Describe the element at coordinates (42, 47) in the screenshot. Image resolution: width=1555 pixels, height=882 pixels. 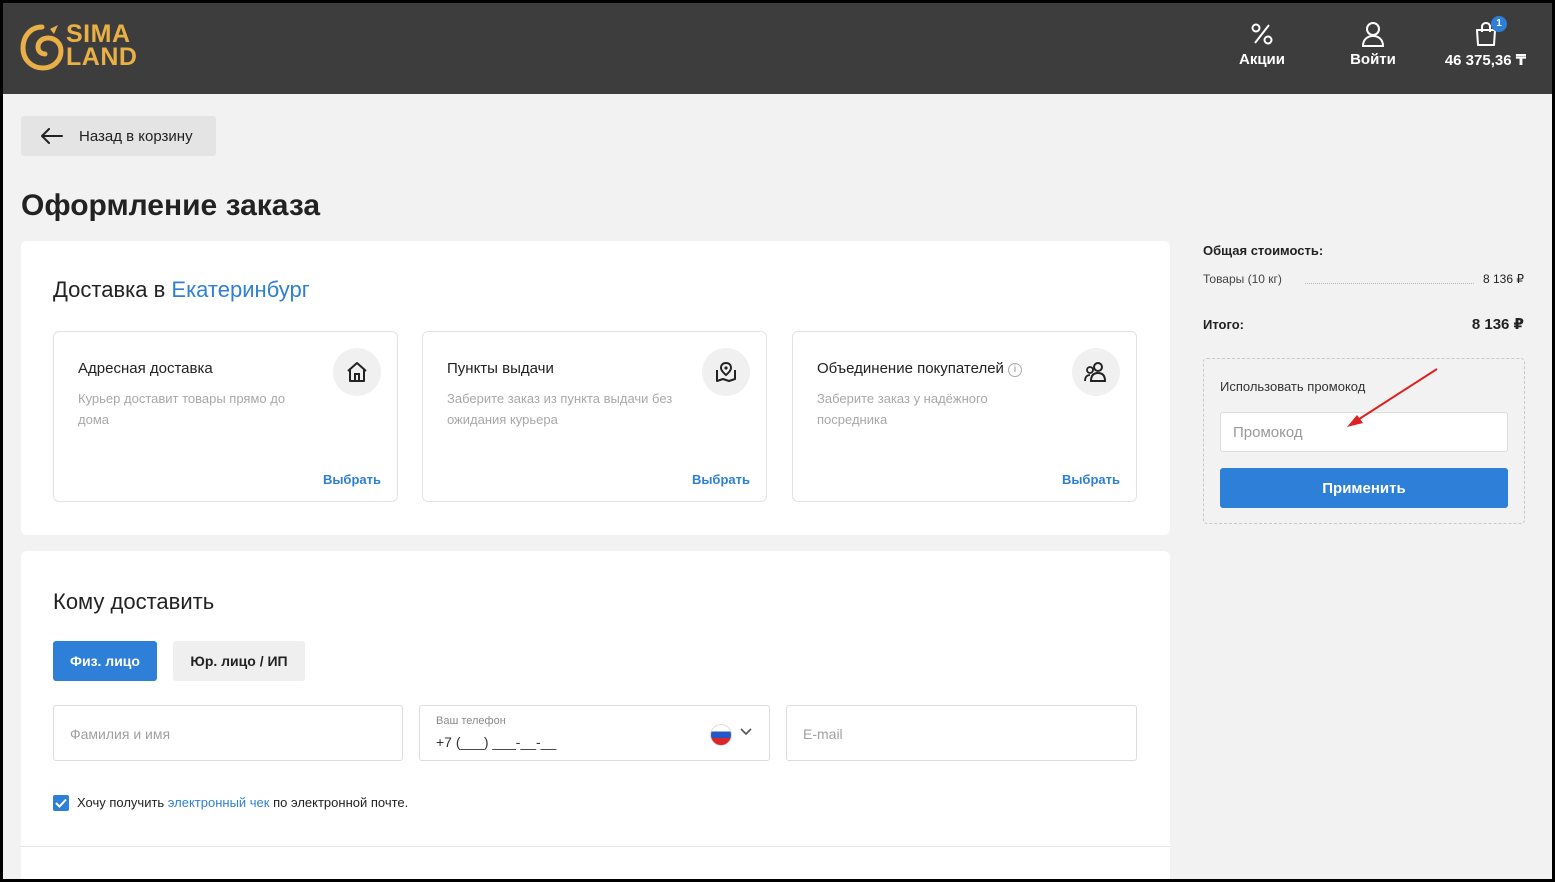
I see `logo-emblem-icon` at that location.